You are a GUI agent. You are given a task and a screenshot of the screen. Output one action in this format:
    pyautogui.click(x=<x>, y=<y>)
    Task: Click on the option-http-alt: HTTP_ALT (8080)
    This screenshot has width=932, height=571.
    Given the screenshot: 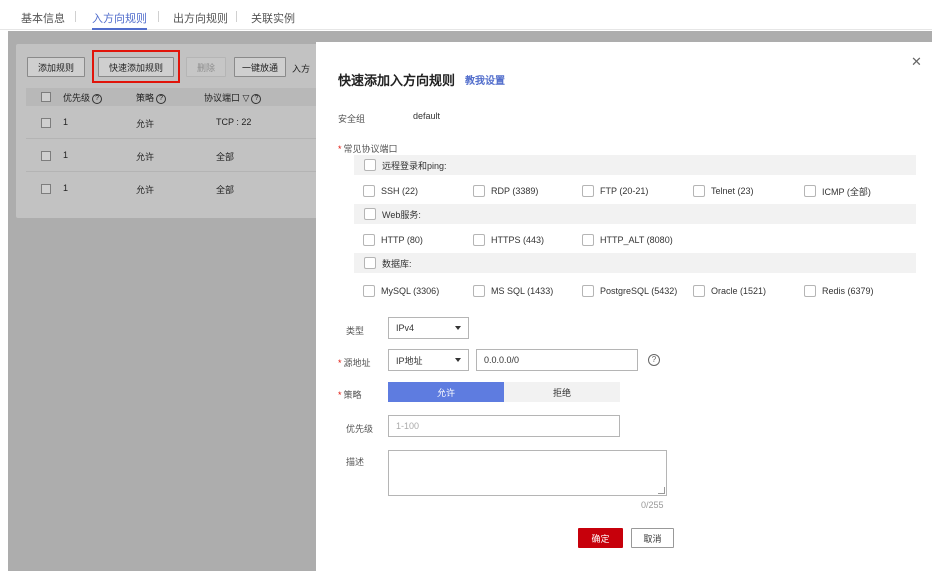 What is the action you would take?
    pyautogui.click(x=627, y=240)
    